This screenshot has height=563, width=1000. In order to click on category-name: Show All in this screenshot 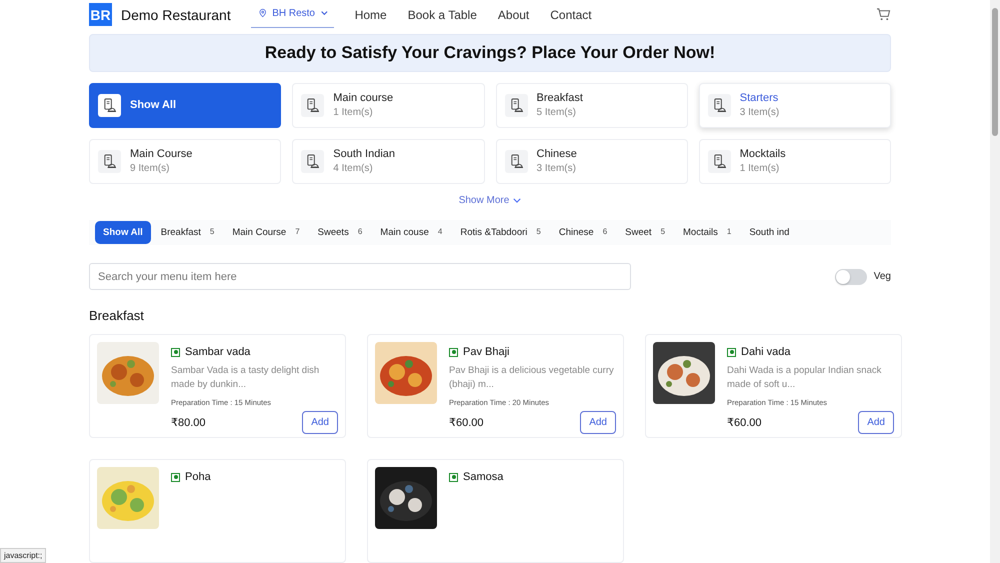, I will do `click(153, 105)`.